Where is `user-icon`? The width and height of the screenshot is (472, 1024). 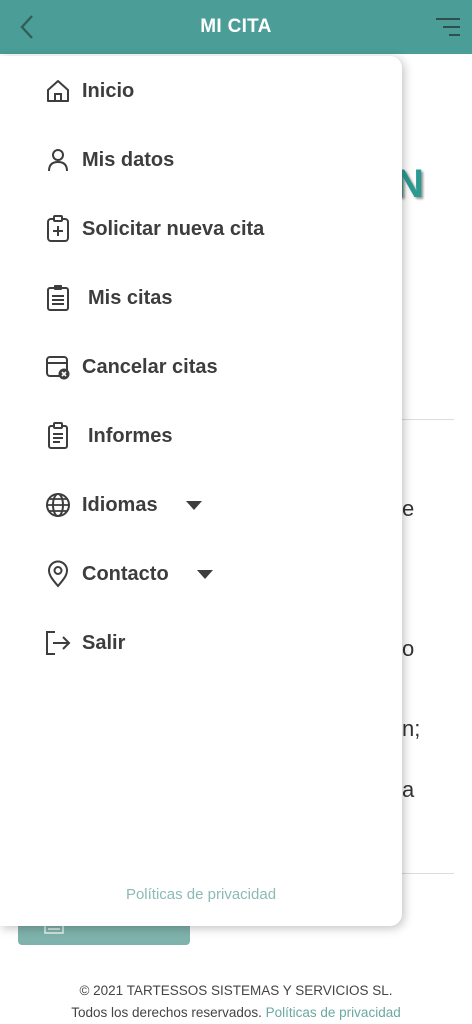
user-icon is located at coordinates (58, 160).